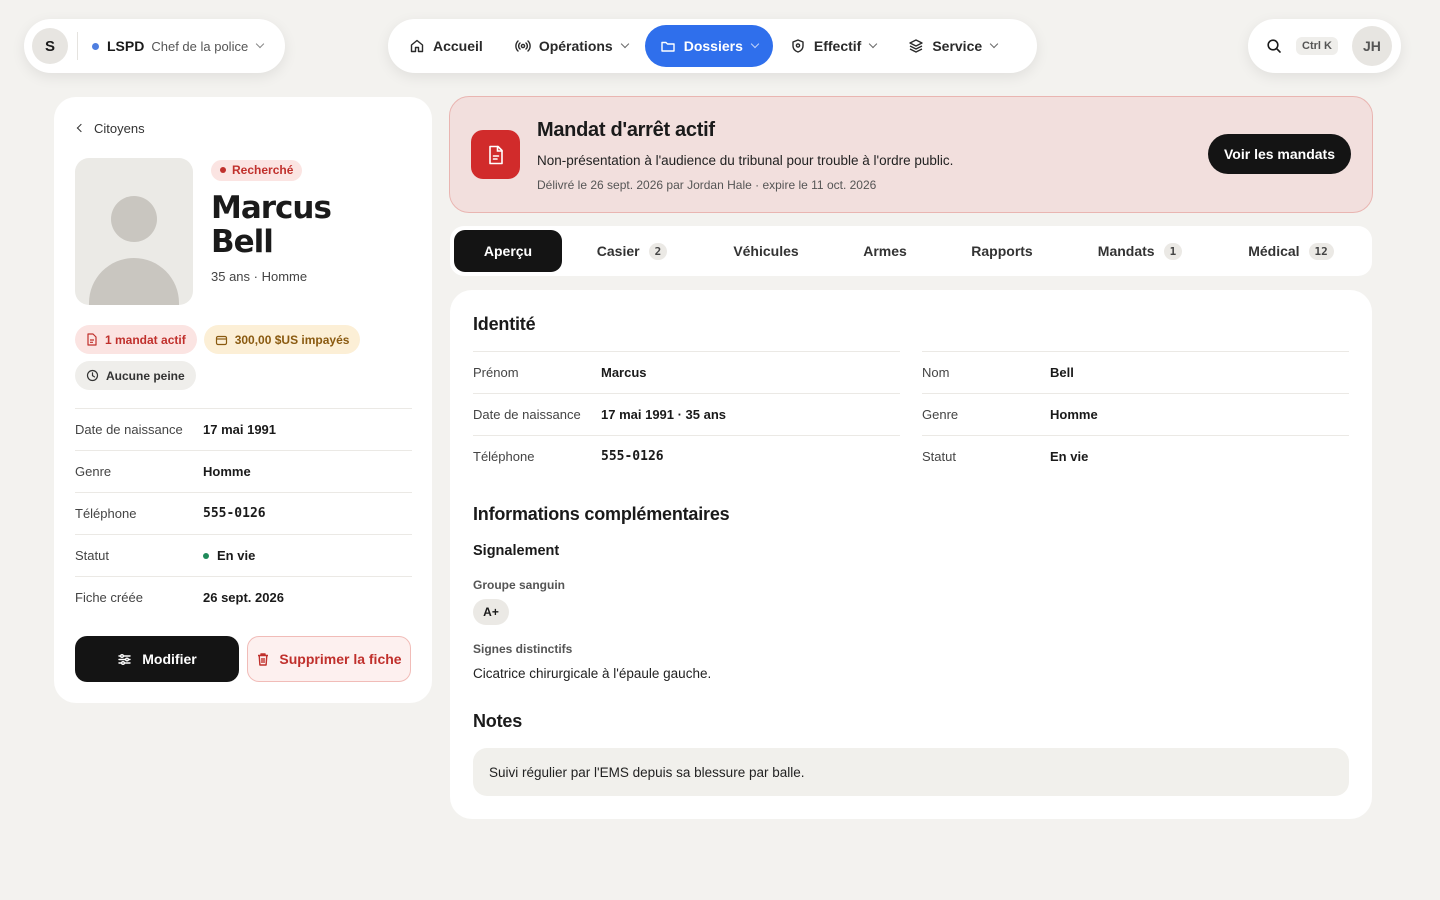 The height and width of the screenshot is (900, 1440). Describe the element at coordinates (243, 128) in the screenshot. I see `back-link: Citoyens` at that location.